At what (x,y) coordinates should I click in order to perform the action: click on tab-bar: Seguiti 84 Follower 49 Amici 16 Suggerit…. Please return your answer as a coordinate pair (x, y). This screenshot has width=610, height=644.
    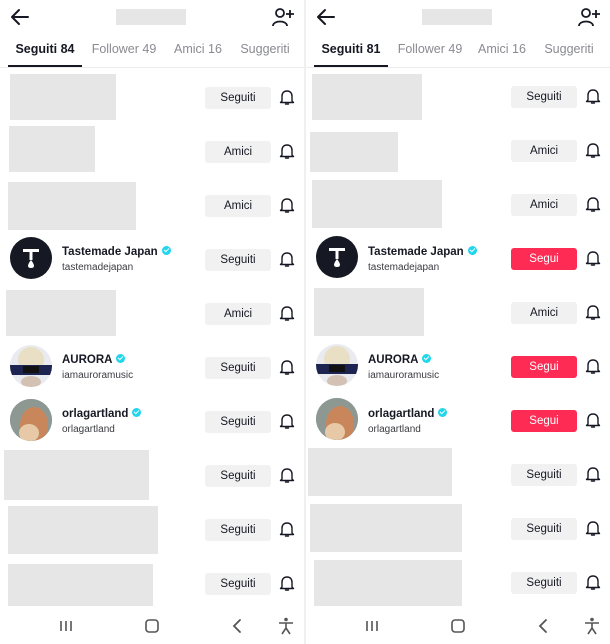
    Looking at the image, I should click on (152, 52).